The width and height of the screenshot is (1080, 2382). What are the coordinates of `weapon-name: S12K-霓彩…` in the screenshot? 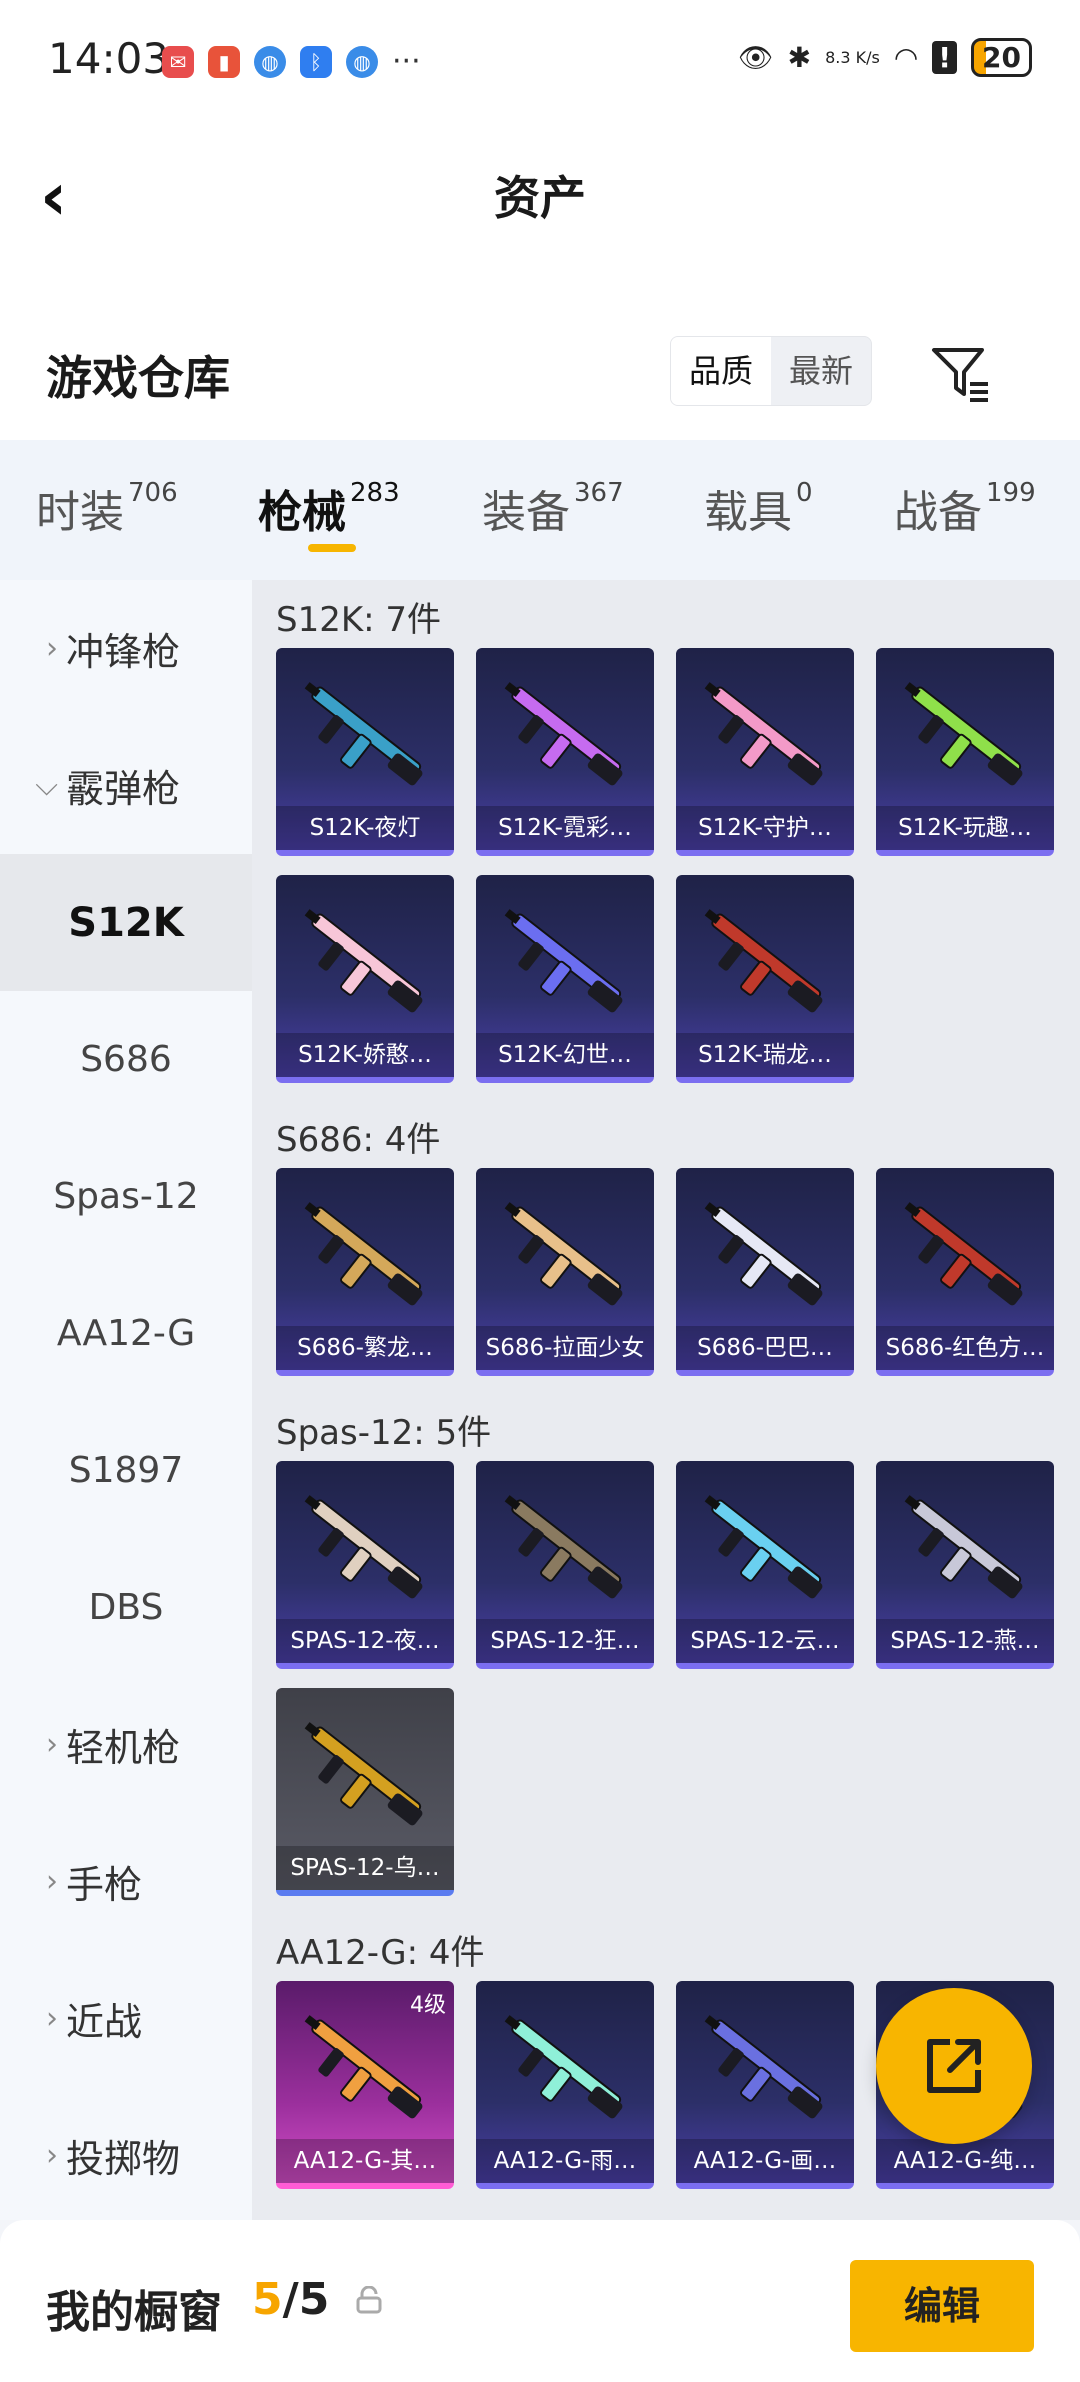 It's located at (565, 828).